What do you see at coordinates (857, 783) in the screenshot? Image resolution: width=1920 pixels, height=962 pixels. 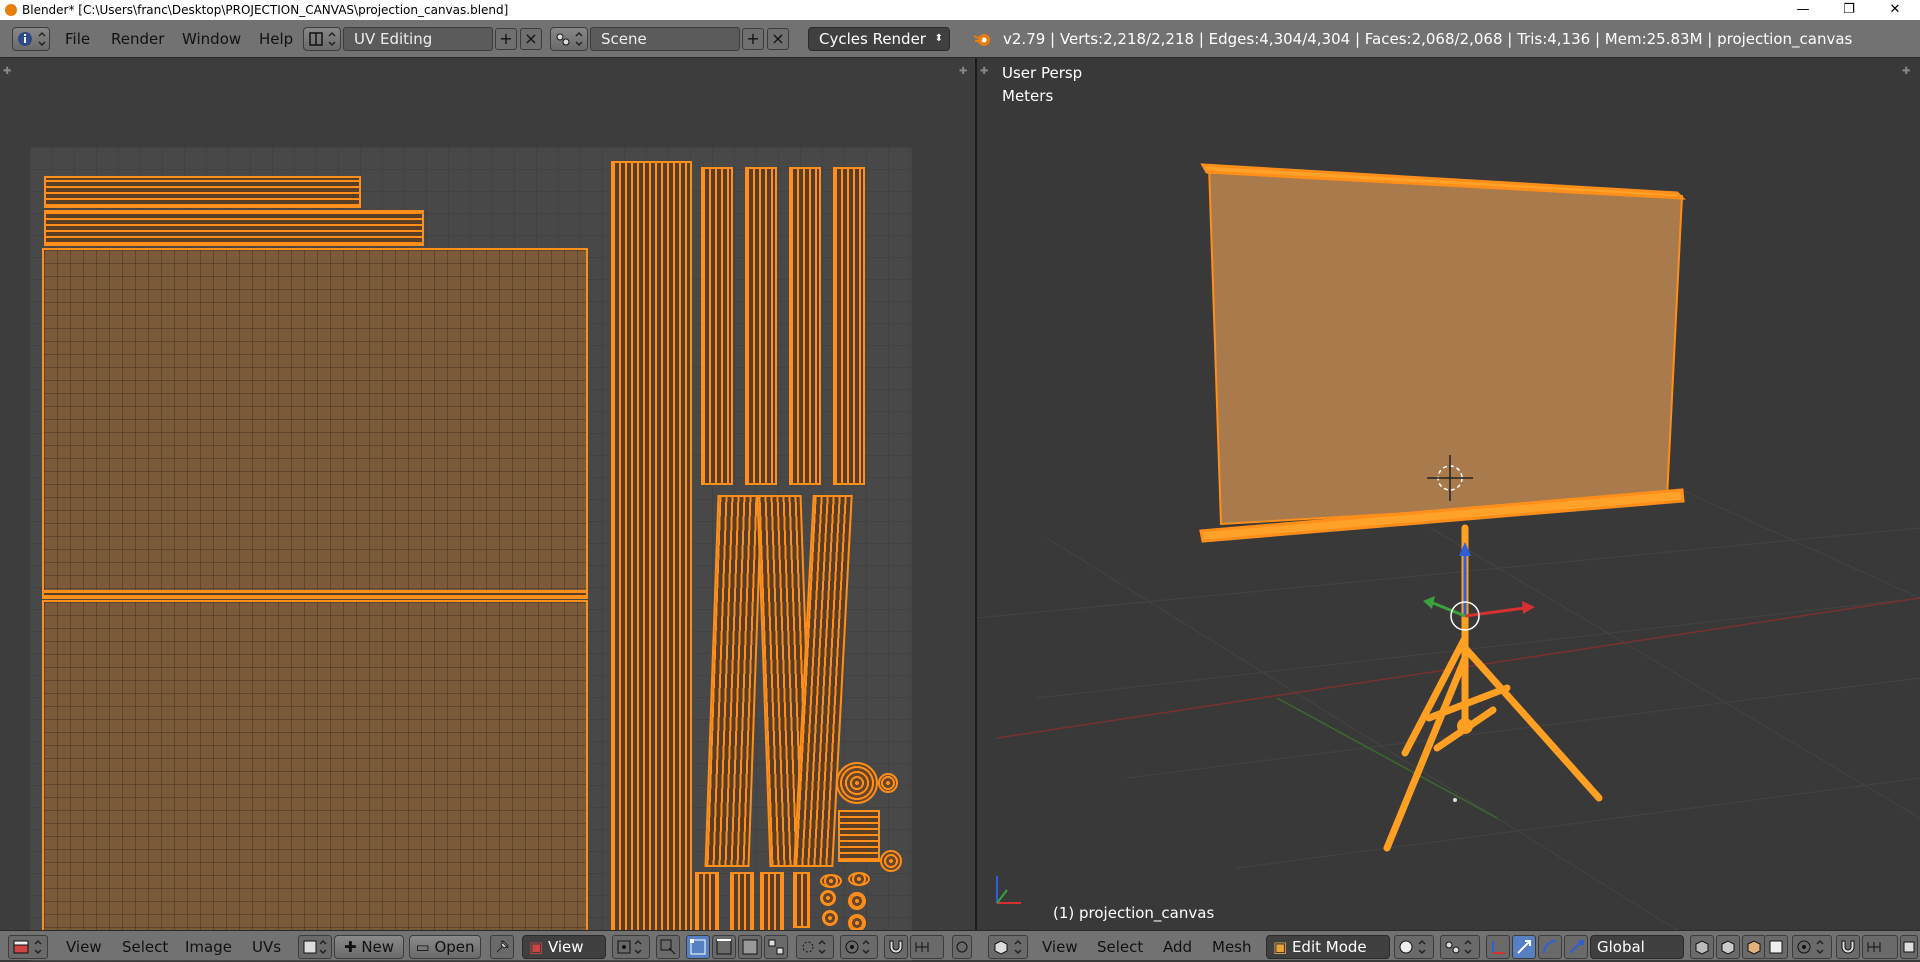 I see `uv-island-disc-large` at bounding box center [857, 783].